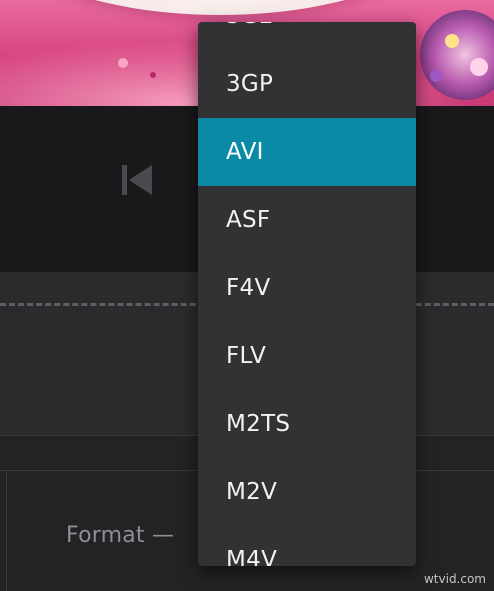 The width and height of the screenshot is (494, 591). I want to click on format-option-m4v: M4V, so click(307, 546).